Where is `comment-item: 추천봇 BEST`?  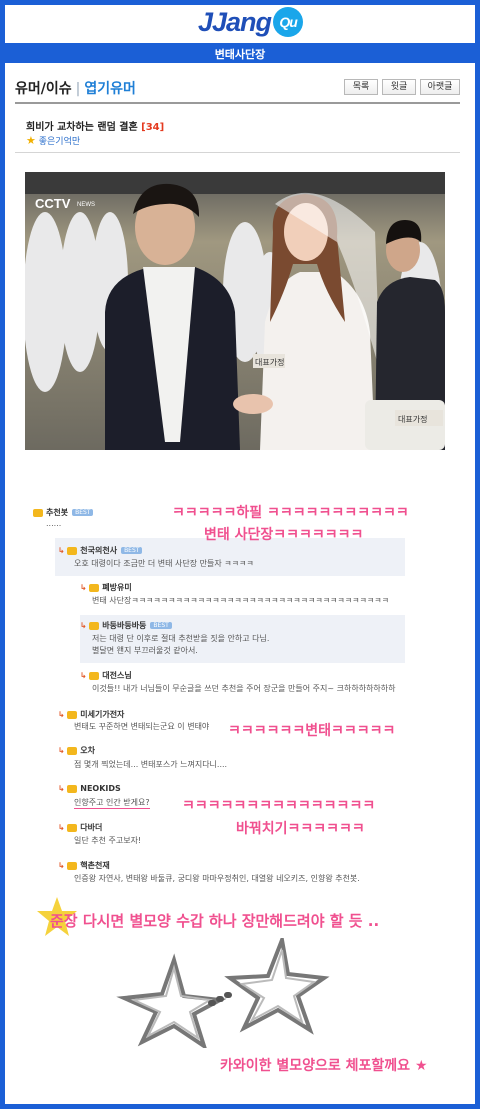 comment-item: 추천봇 BEST is located at coordinates (63, 512).